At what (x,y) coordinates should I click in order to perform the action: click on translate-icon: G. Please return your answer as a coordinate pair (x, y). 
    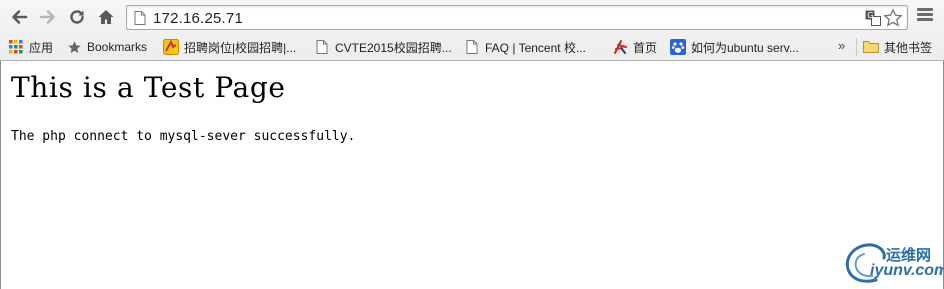
    Looking at the image, I should click on (873, 18).